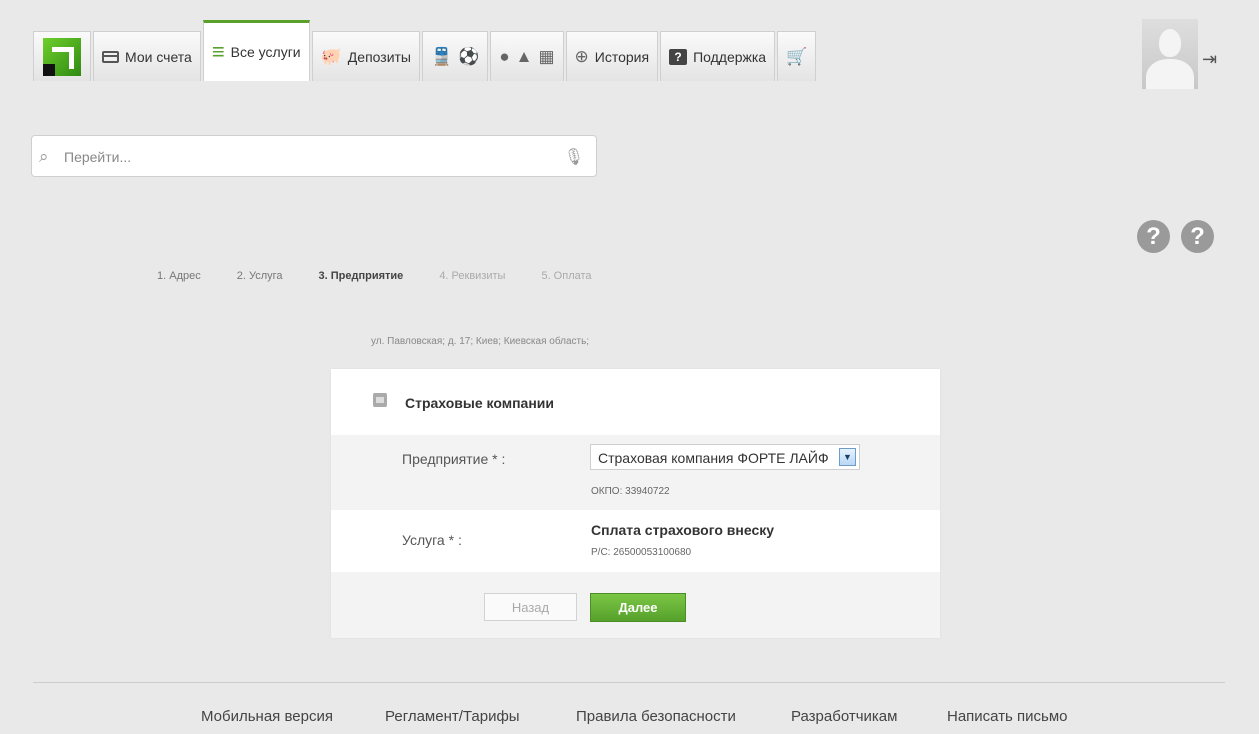  I want to click on tab-support: ? Поддержка, so click(718, 56).